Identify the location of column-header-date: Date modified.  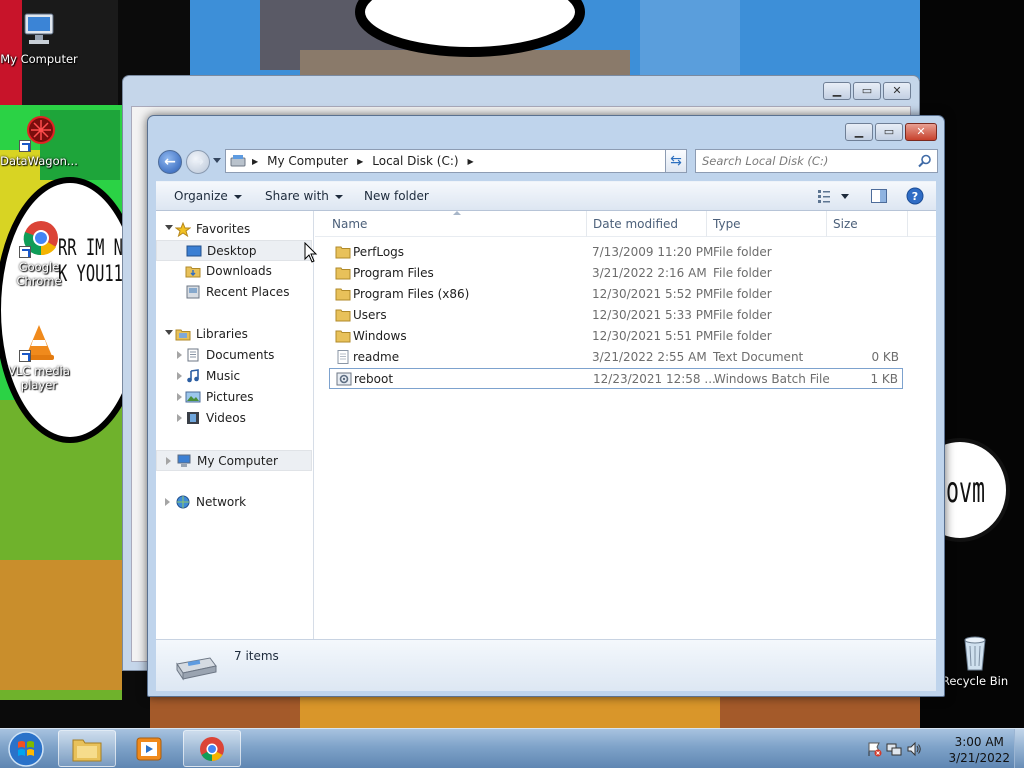
(635, 224).